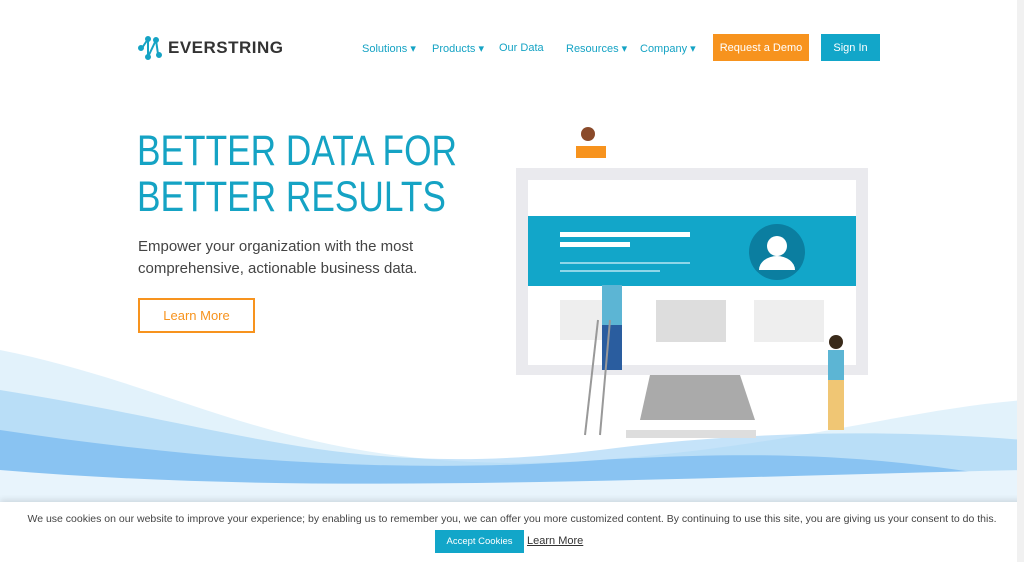 The image size is (1024, 562). Describe the element at coordinates (1020, 281) in the screenshot. I see `scrollbar` at that location.